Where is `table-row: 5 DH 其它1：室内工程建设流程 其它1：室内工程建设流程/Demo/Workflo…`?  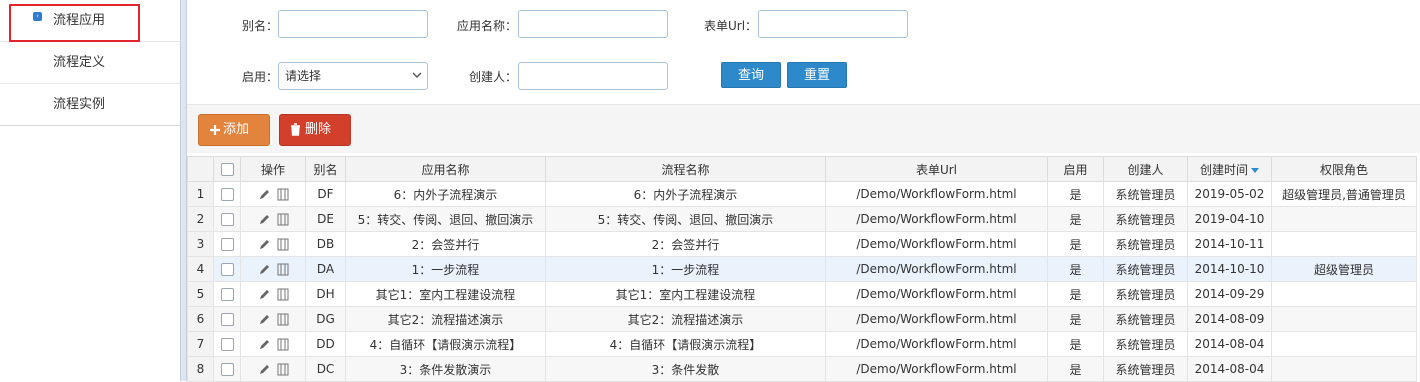
table-row: 5 DH 其它1：室内工程建设流程 其它1：室内工程建设流程/Demo/Workflo… is located at coordinates (802, 294).